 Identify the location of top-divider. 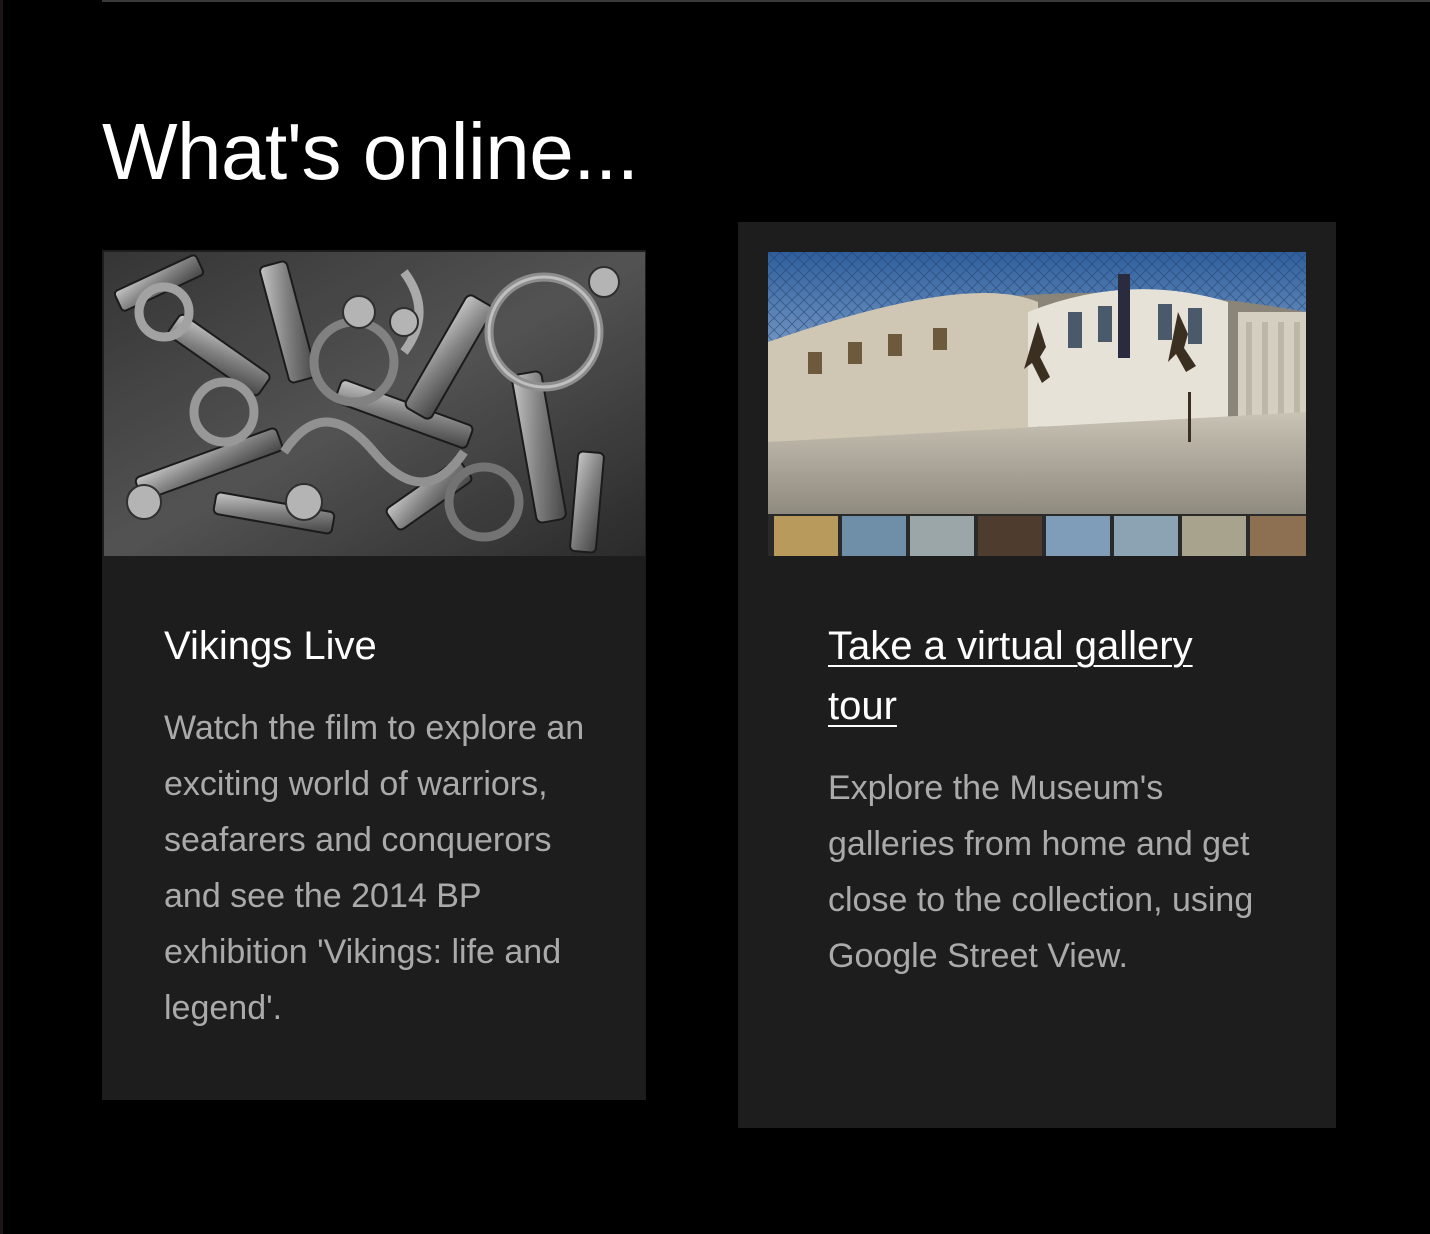
(766, 1).